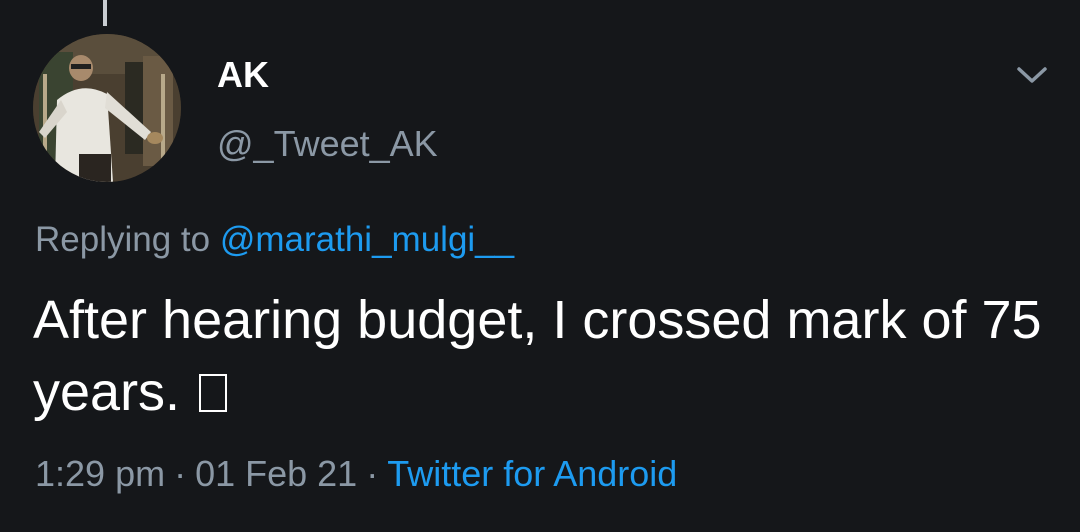 The height and width of the screenshot is (532, 1080). What do you see at coordinates (243, 75) in the screenshot?
I see `author-display-name: AK` at bounding box center [243, 75].